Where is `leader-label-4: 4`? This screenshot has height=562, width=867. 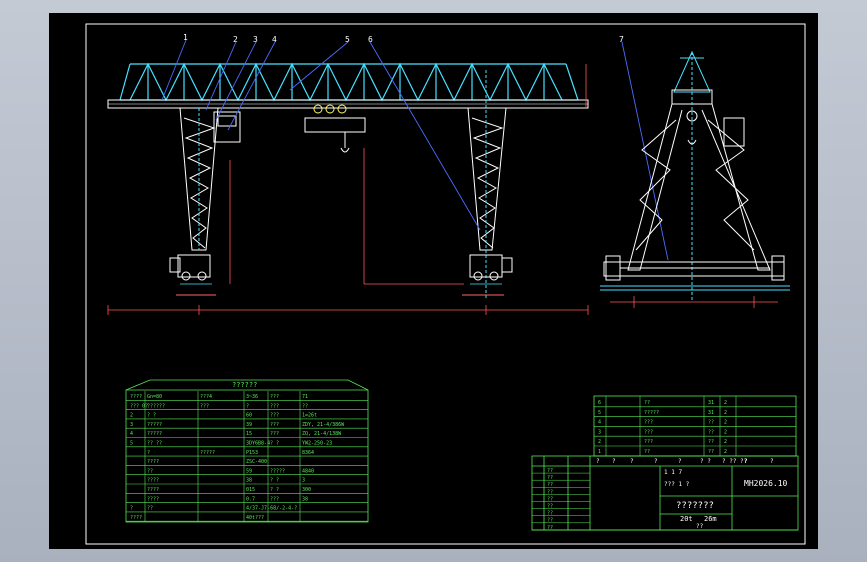 leader-label-4: 4 is located at coordinates (274, 39).